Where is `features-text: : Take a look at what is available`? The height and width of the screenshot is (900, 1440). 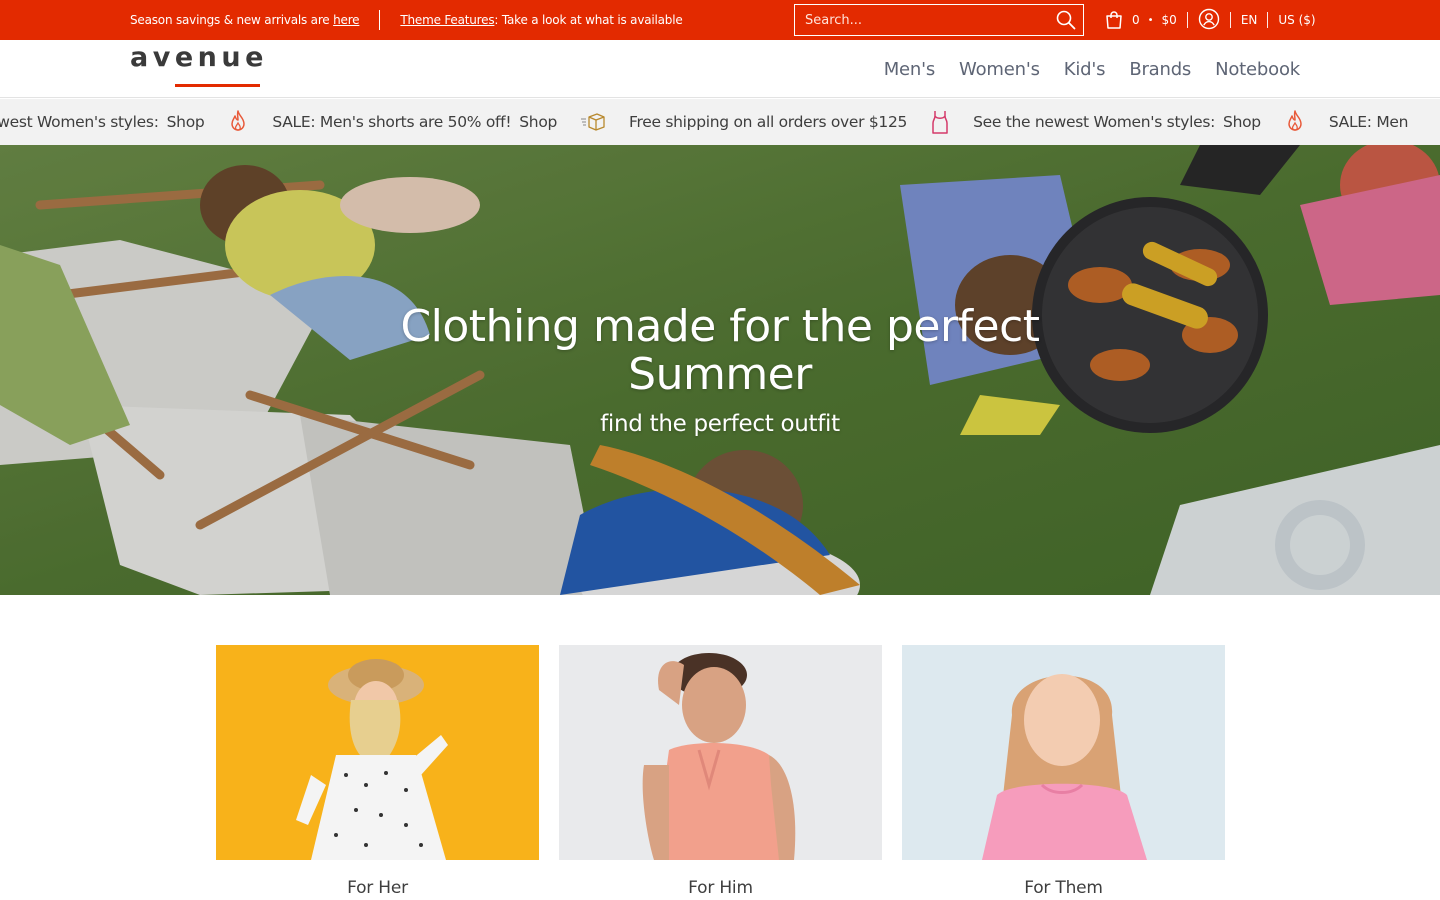
features-text: : Take a look at what is available is located at coordinates (588, 20).